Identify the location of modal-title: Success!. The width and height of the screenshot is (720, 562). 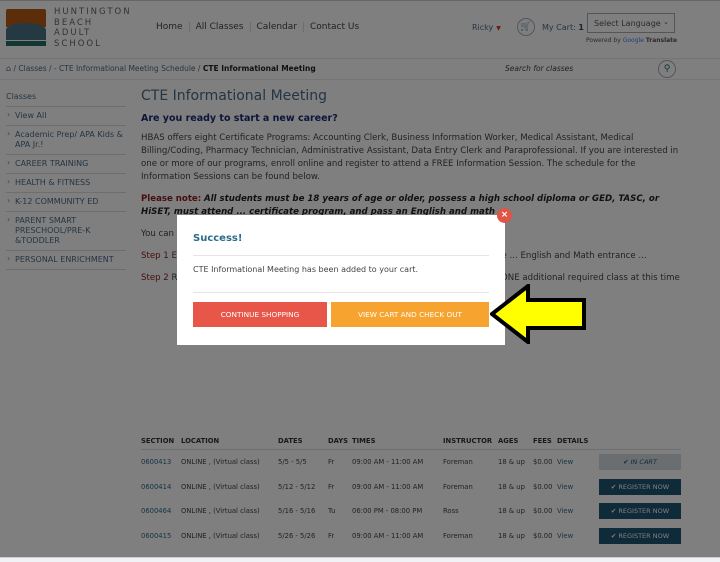
(218, 238).